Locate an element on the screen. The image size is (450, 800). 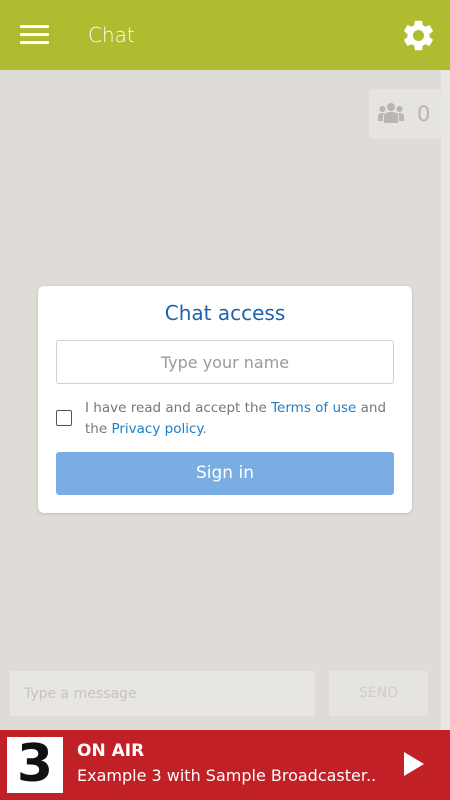
on-air-status: ON AIR is located at coordinates (111, 751).